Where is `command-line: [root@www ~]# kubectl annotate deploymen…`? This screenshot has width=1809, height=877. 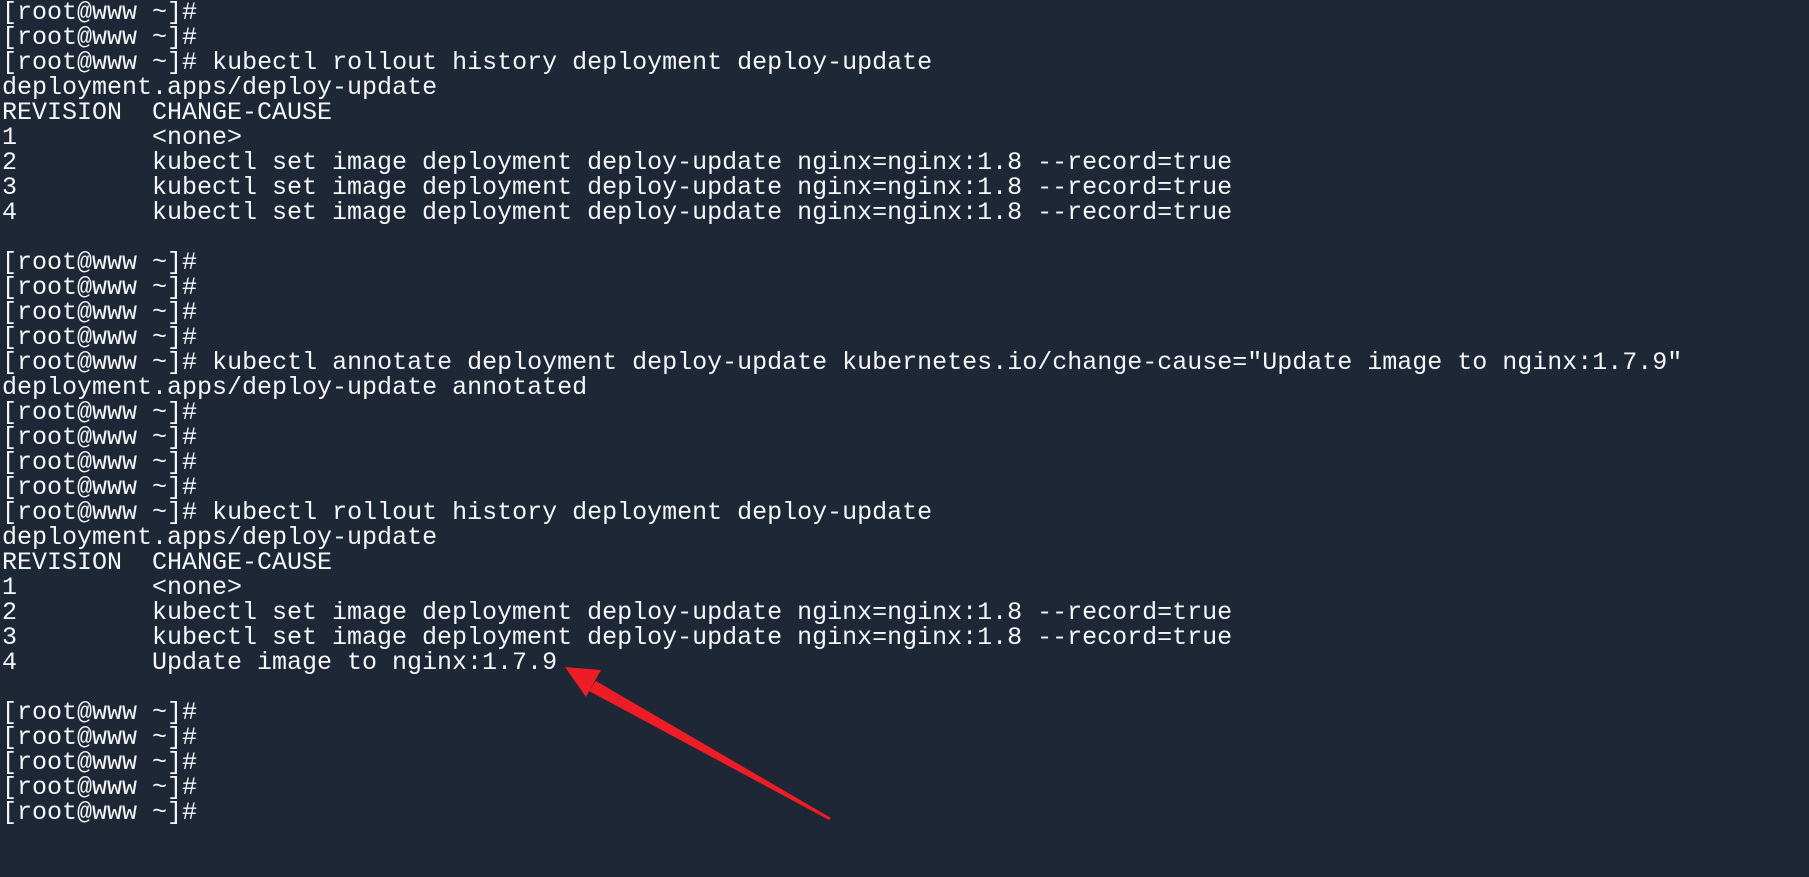
command-line: [root@www ~]# kubectl annotate deploymen… is located at coordinates (905, 362).